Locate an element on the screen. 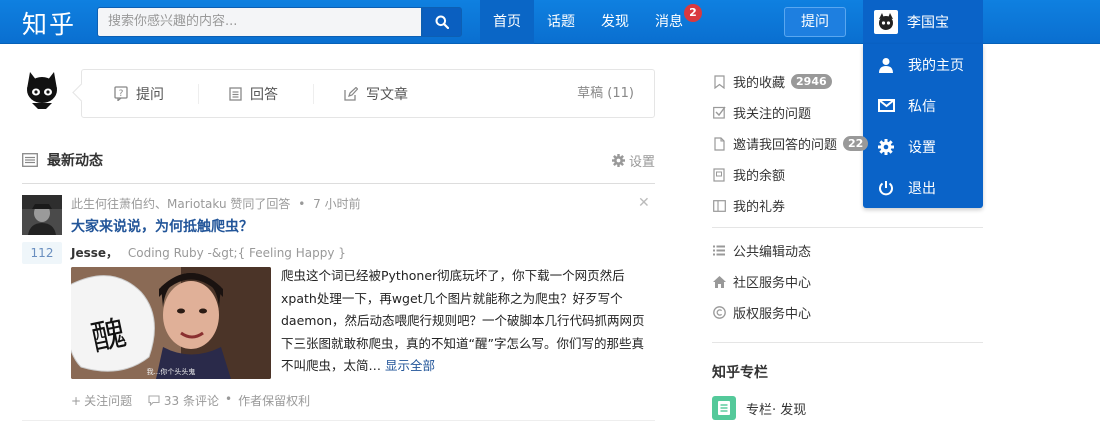 The image size is (1100, 425). zhuanlan-title: 知乎专栏 is located at coordinates (740, 373).